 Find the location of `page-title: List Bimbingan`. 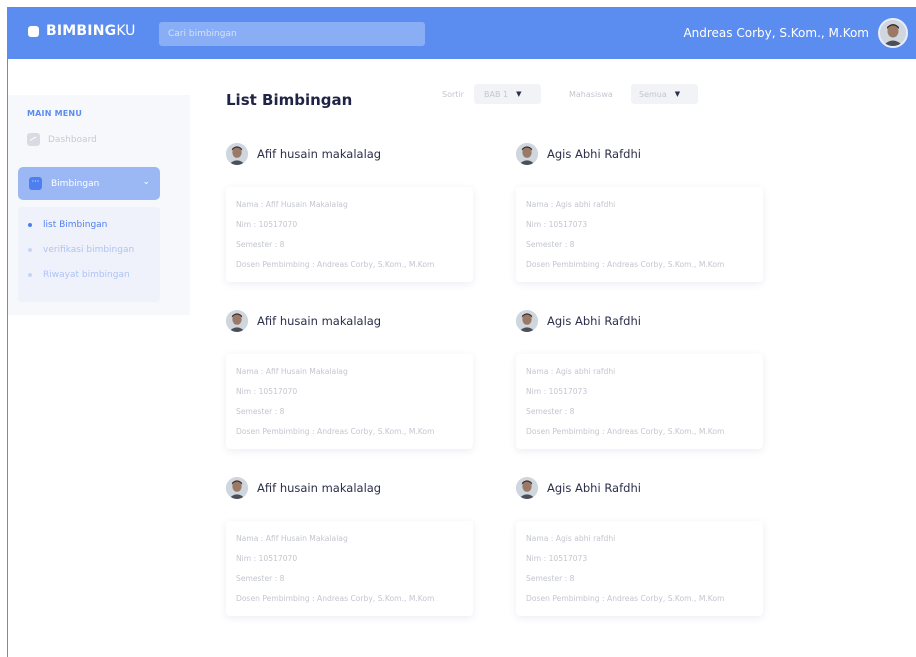

page-title: List Bimbingan is located at coordinates (289, 100).